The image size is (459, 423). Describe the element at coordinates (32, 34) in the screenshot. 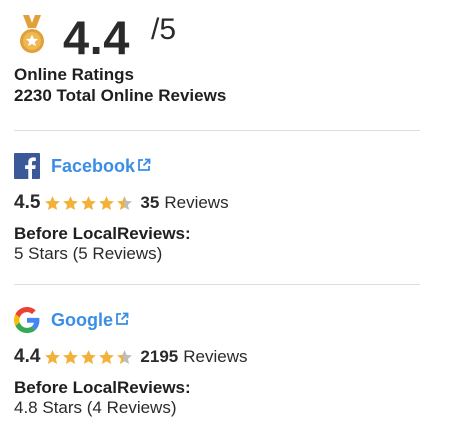

I see `medal-icon` at that location.